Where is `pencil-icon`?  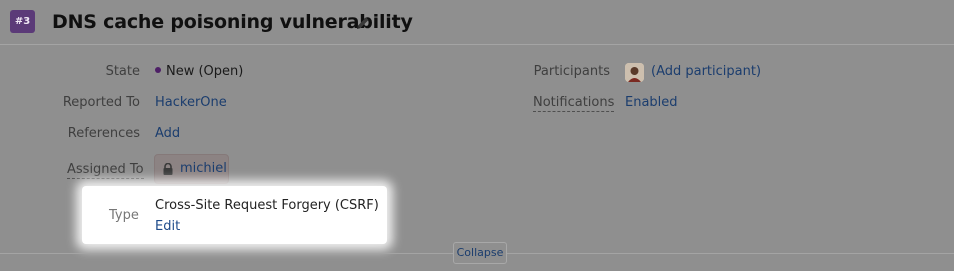
pencil-icon is located at coordinates (363, 23).